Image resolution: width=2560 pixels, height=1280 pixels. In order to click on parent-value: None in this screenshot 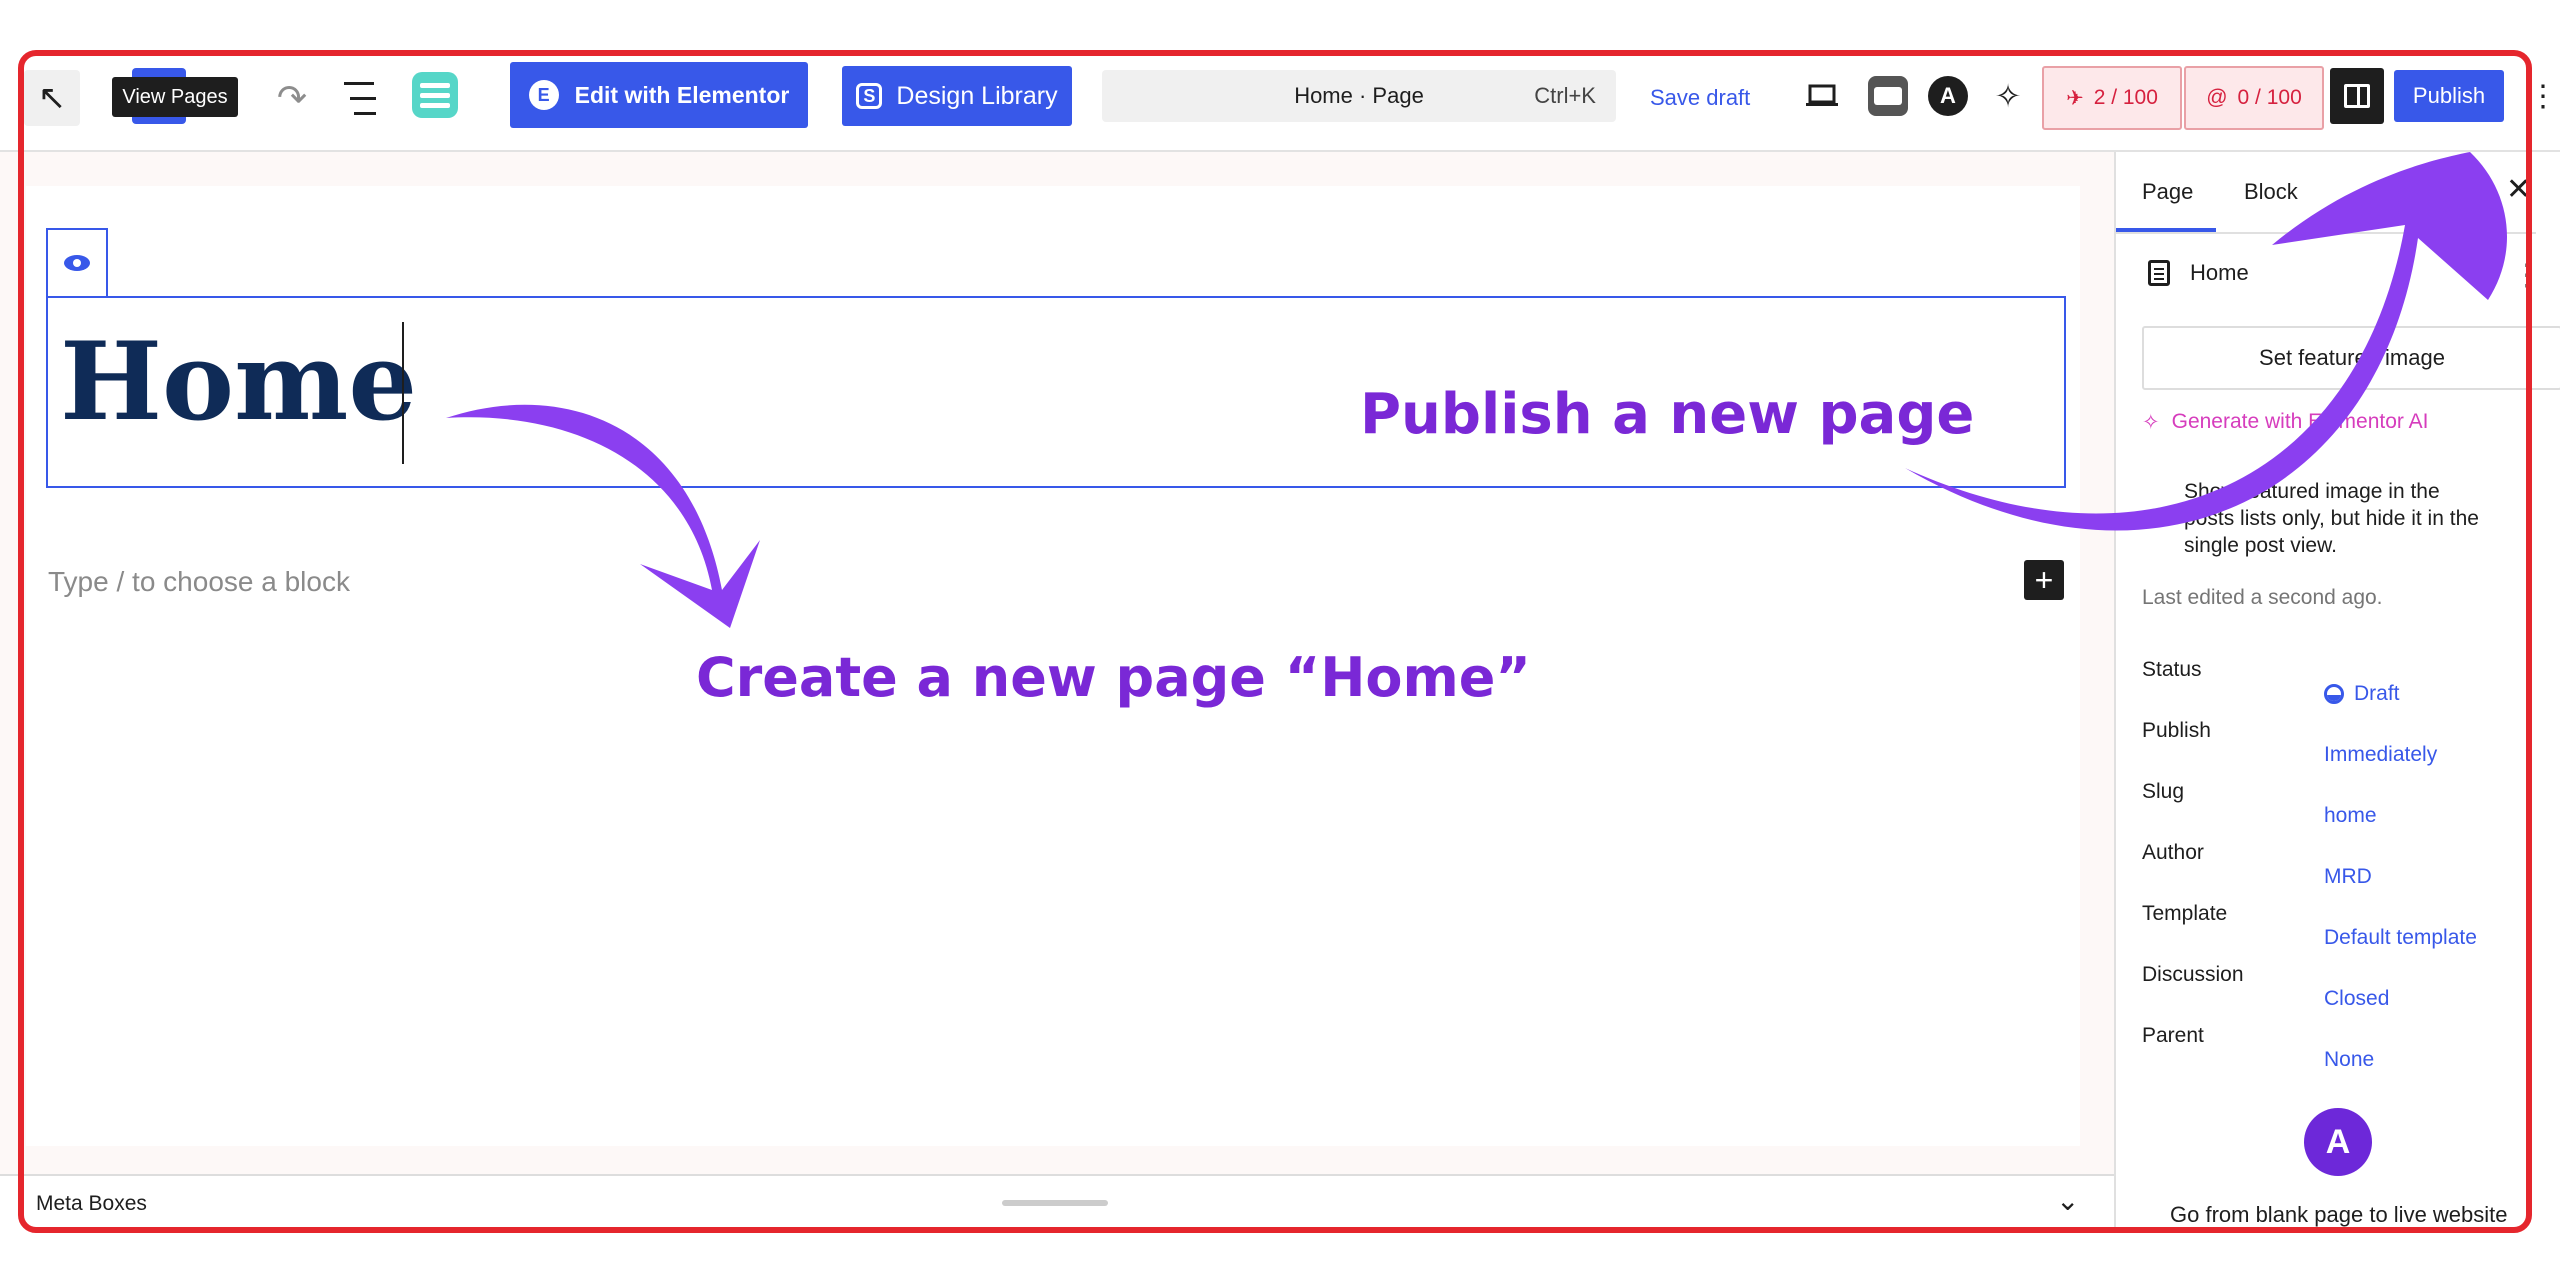, I will do `click(2349, 1060)`.